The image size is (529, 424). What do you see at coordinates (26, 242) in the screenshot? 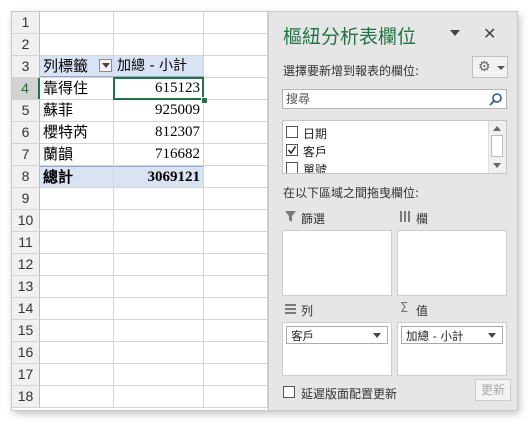
I see `row-header: 11` at bounding box center [26, 242].